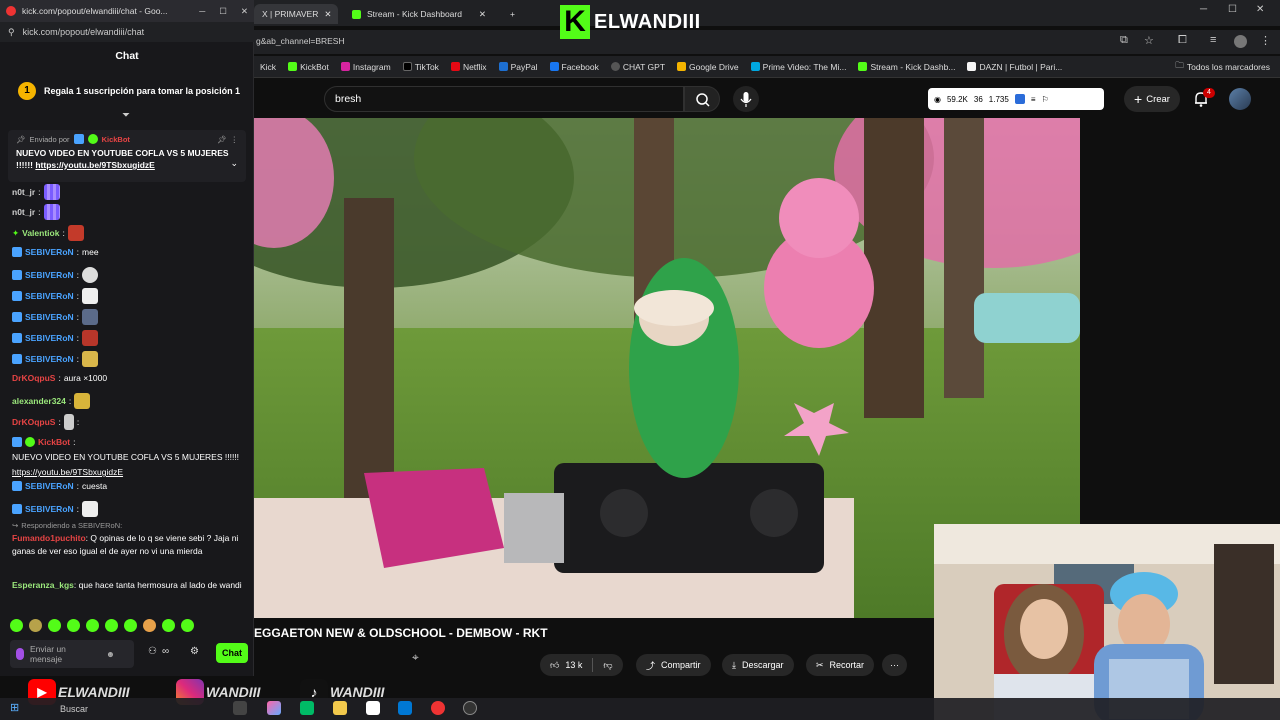  Describe the element at coordinates (1213, 40) in the screenshot. I see `media-icon: ≡` at that location.